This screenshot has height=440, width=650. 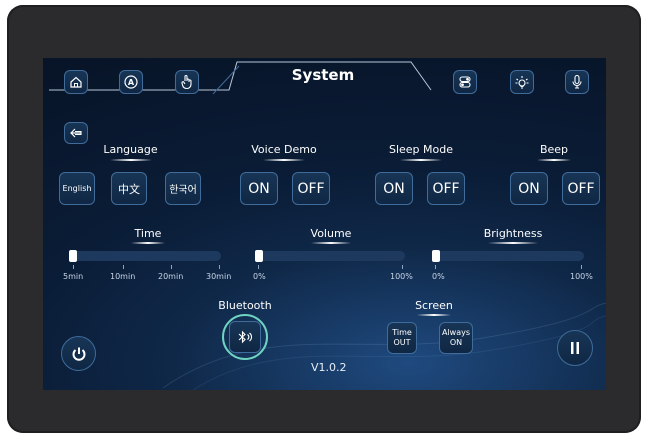 I want to click on version-label: V1.0.2, so click(x=329, y=367).